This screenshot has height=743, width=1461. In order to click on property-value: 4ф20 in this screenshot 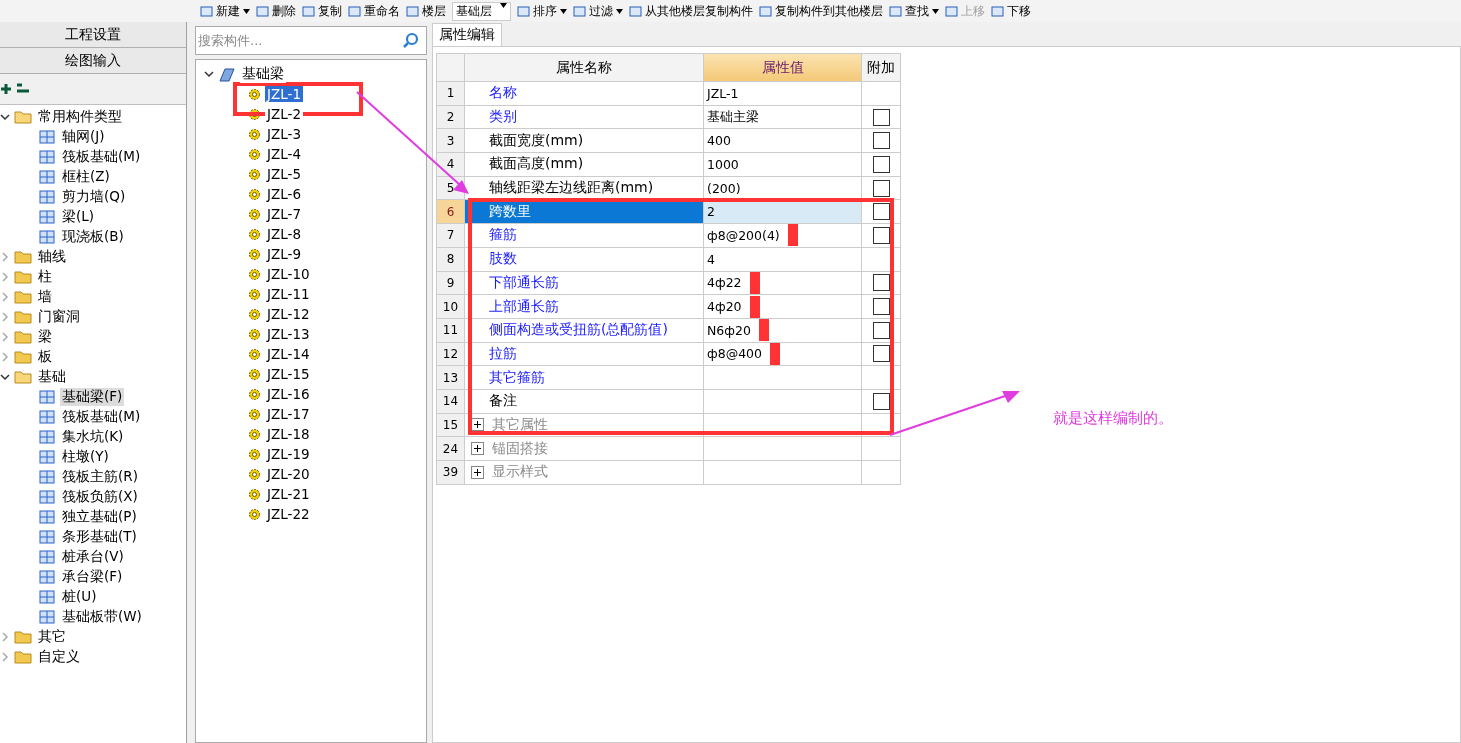, I will do `click(723, 307)`.